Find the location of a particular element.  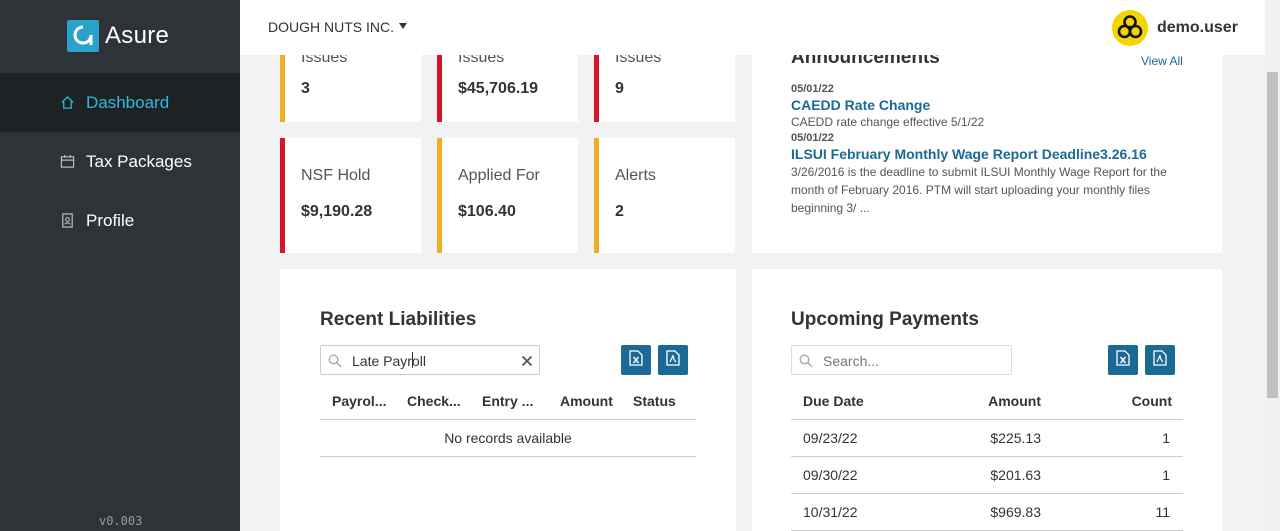

asure-logo: Asure is located at coordinates (118, 36).